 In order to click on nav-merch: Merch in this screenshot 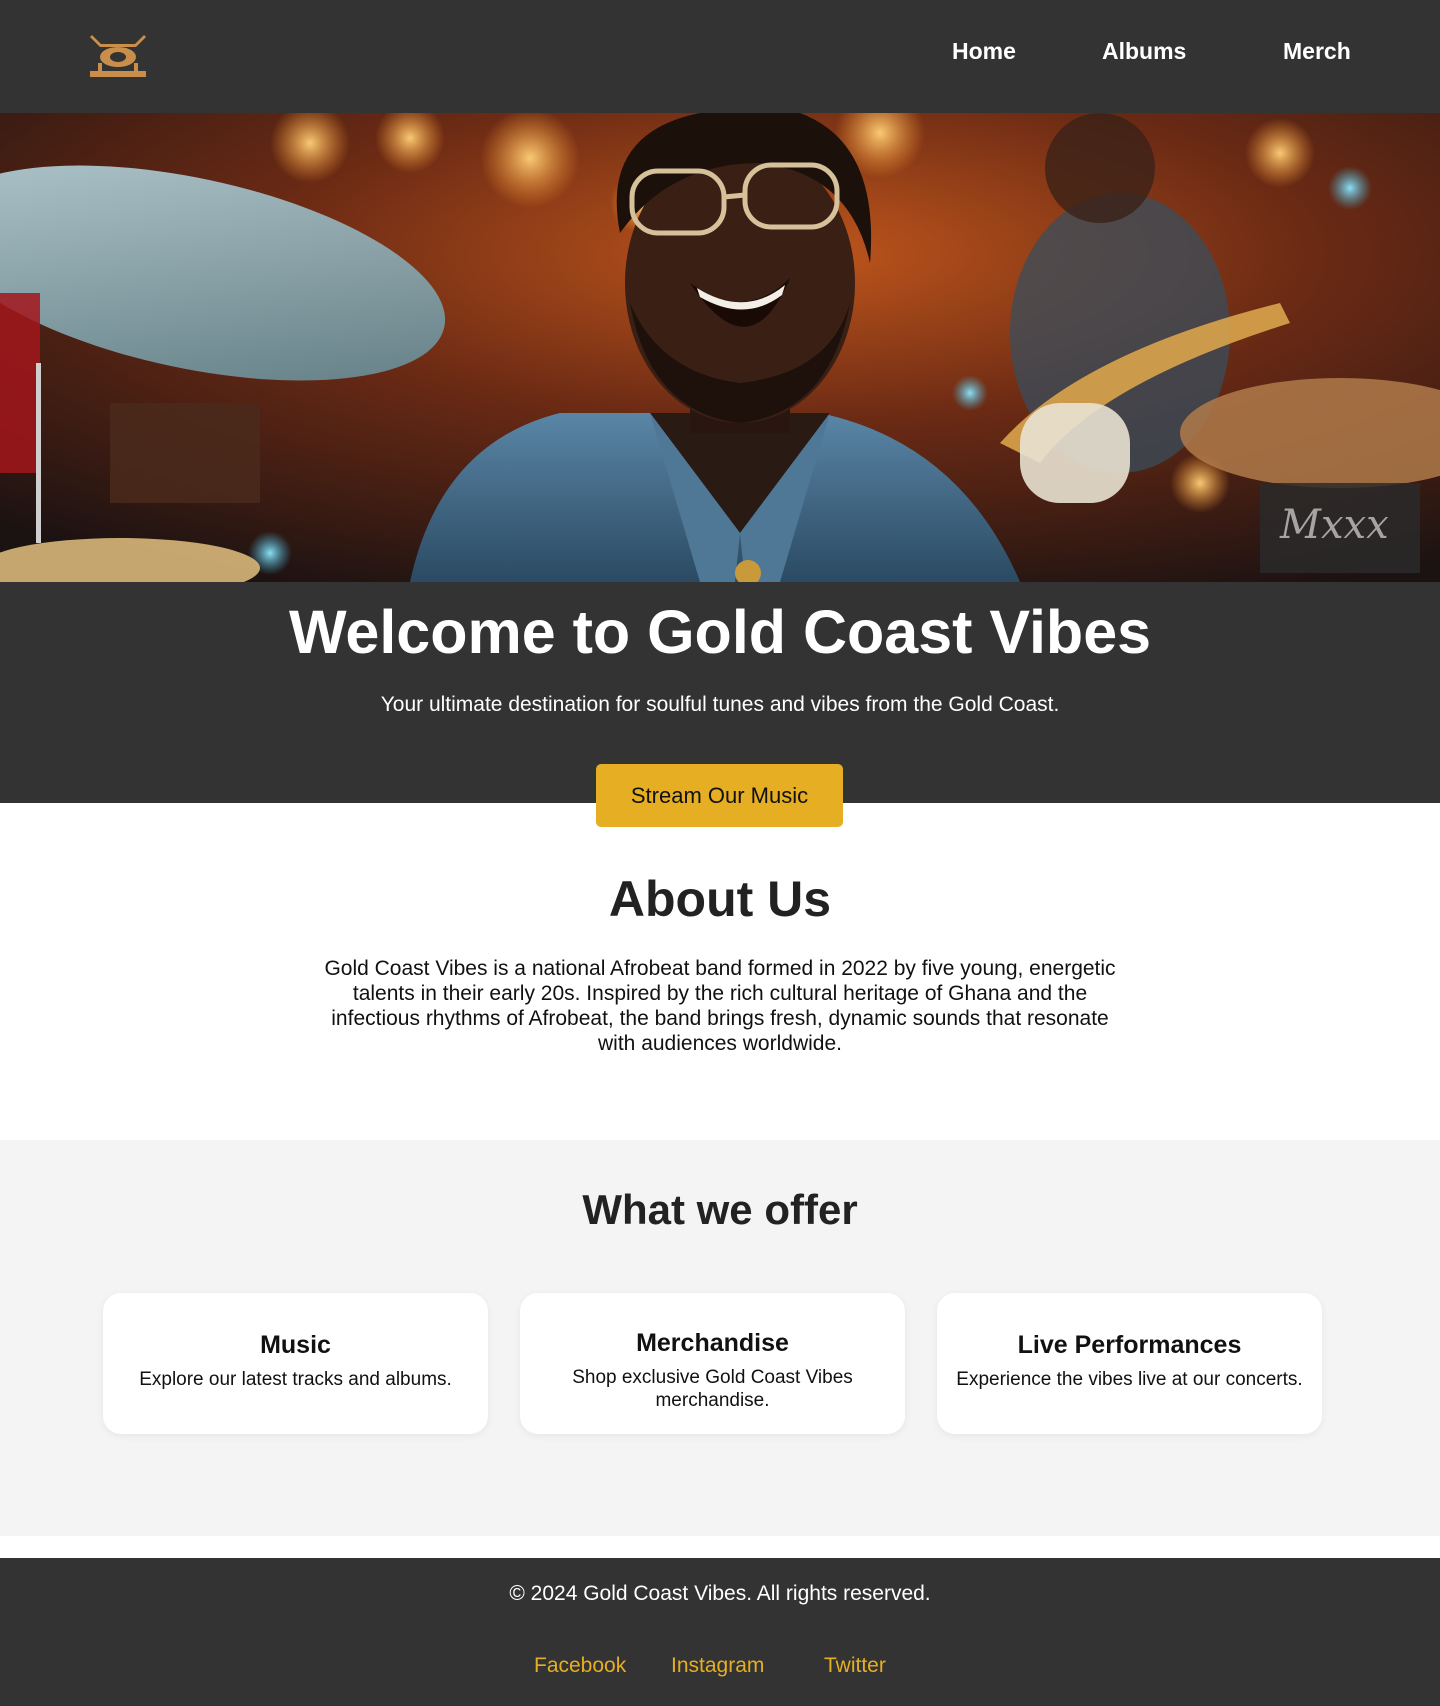, I will do `click(1317, 51)`.